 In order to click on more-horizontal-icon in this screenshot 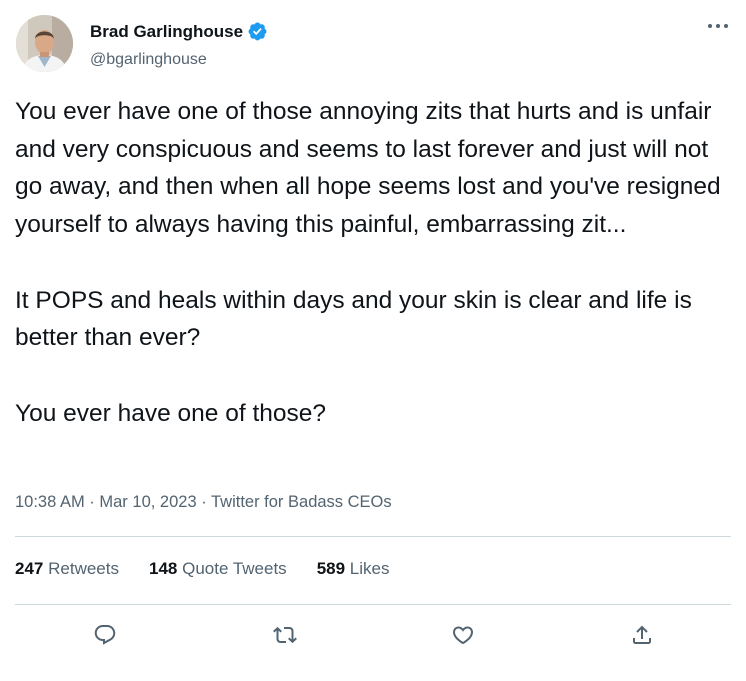, I will do `click(718, 26)`.